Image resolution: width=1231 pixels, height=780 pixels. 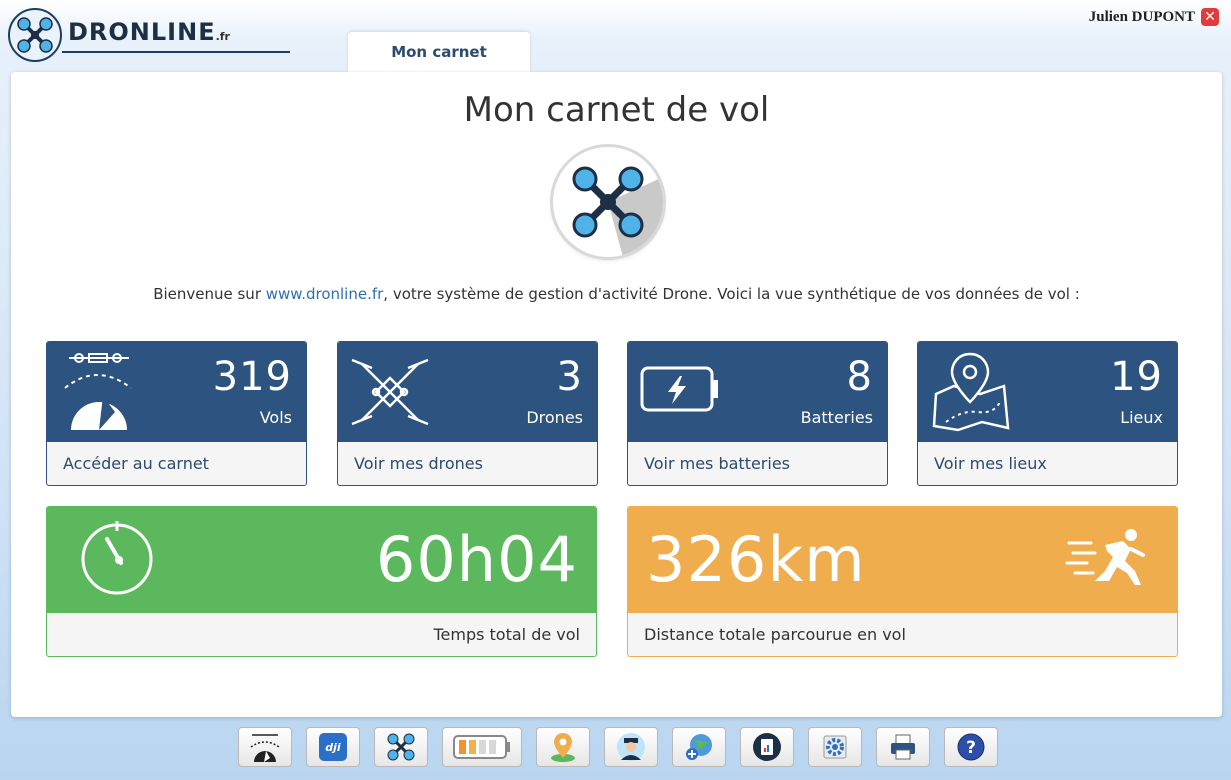 What do you see at coordinates (757, 463) in the screenshot?
I see `view-batteries-link: Voir mes batteries` at bounding box center [757, 463].